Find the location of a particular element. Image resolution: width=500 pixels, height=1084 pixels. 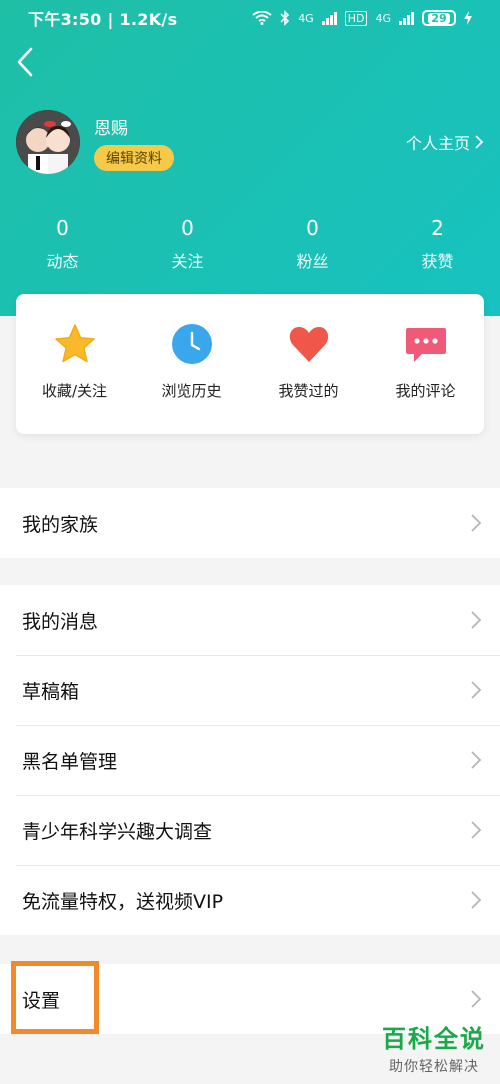

watermark: 百科全说 助你轻松解决 is located at coordinates (434, 1050).